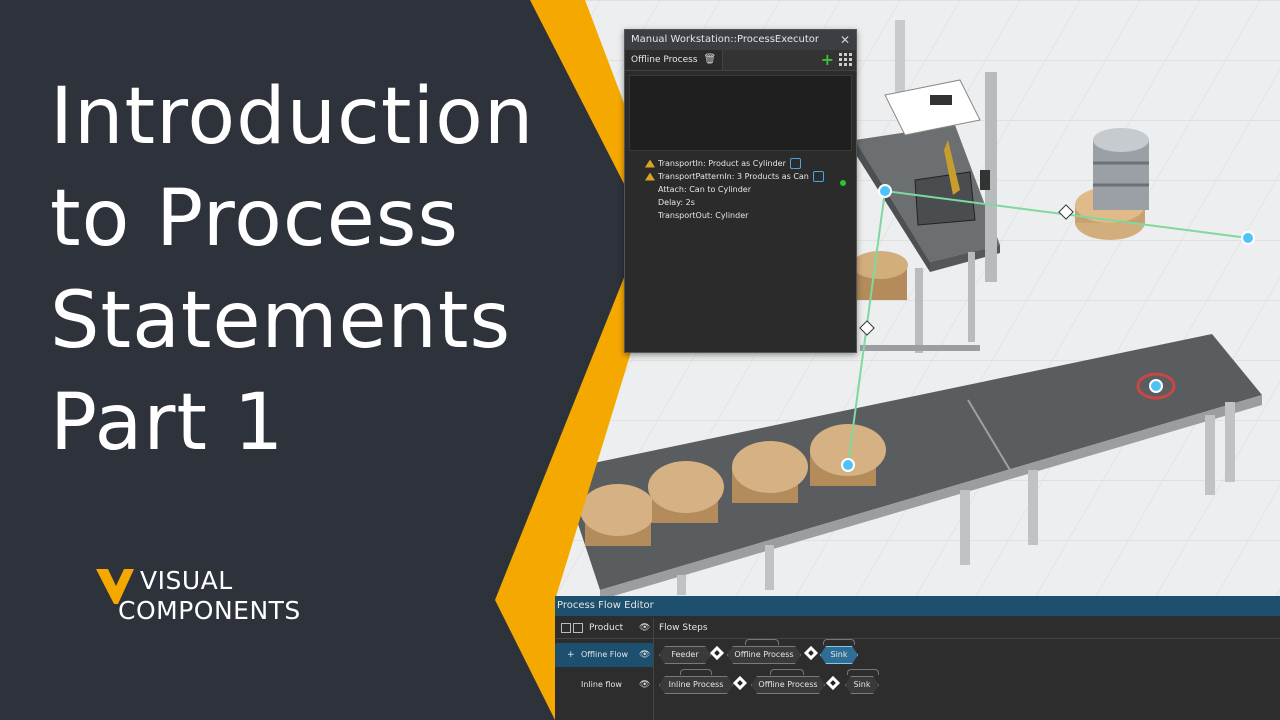 Image resolution: width=1280 pixels, height=720 pixels. I want to click on statement-item: Delay: 2s, so click(750, 202).